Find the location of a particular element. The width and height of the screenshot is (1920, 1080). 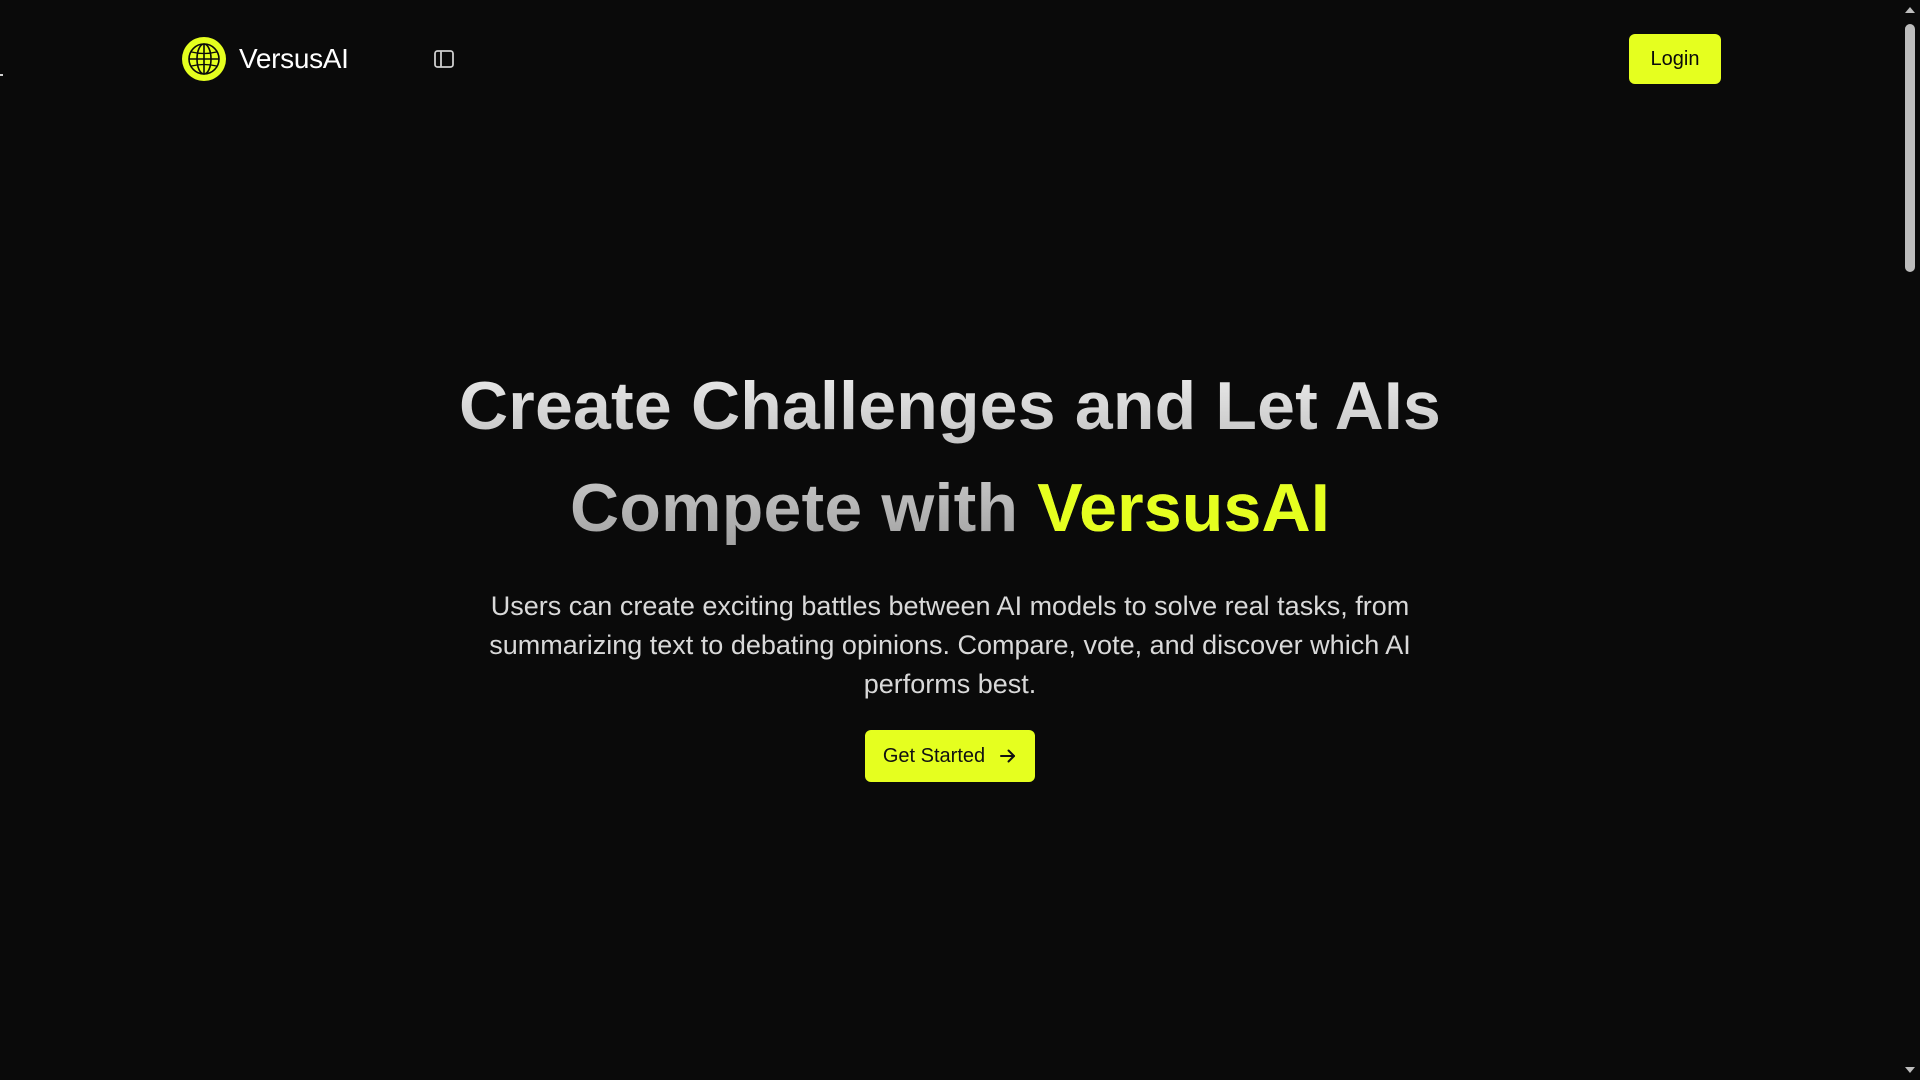

brand-home-link: VersusAI is located at coordinates (265, 59).